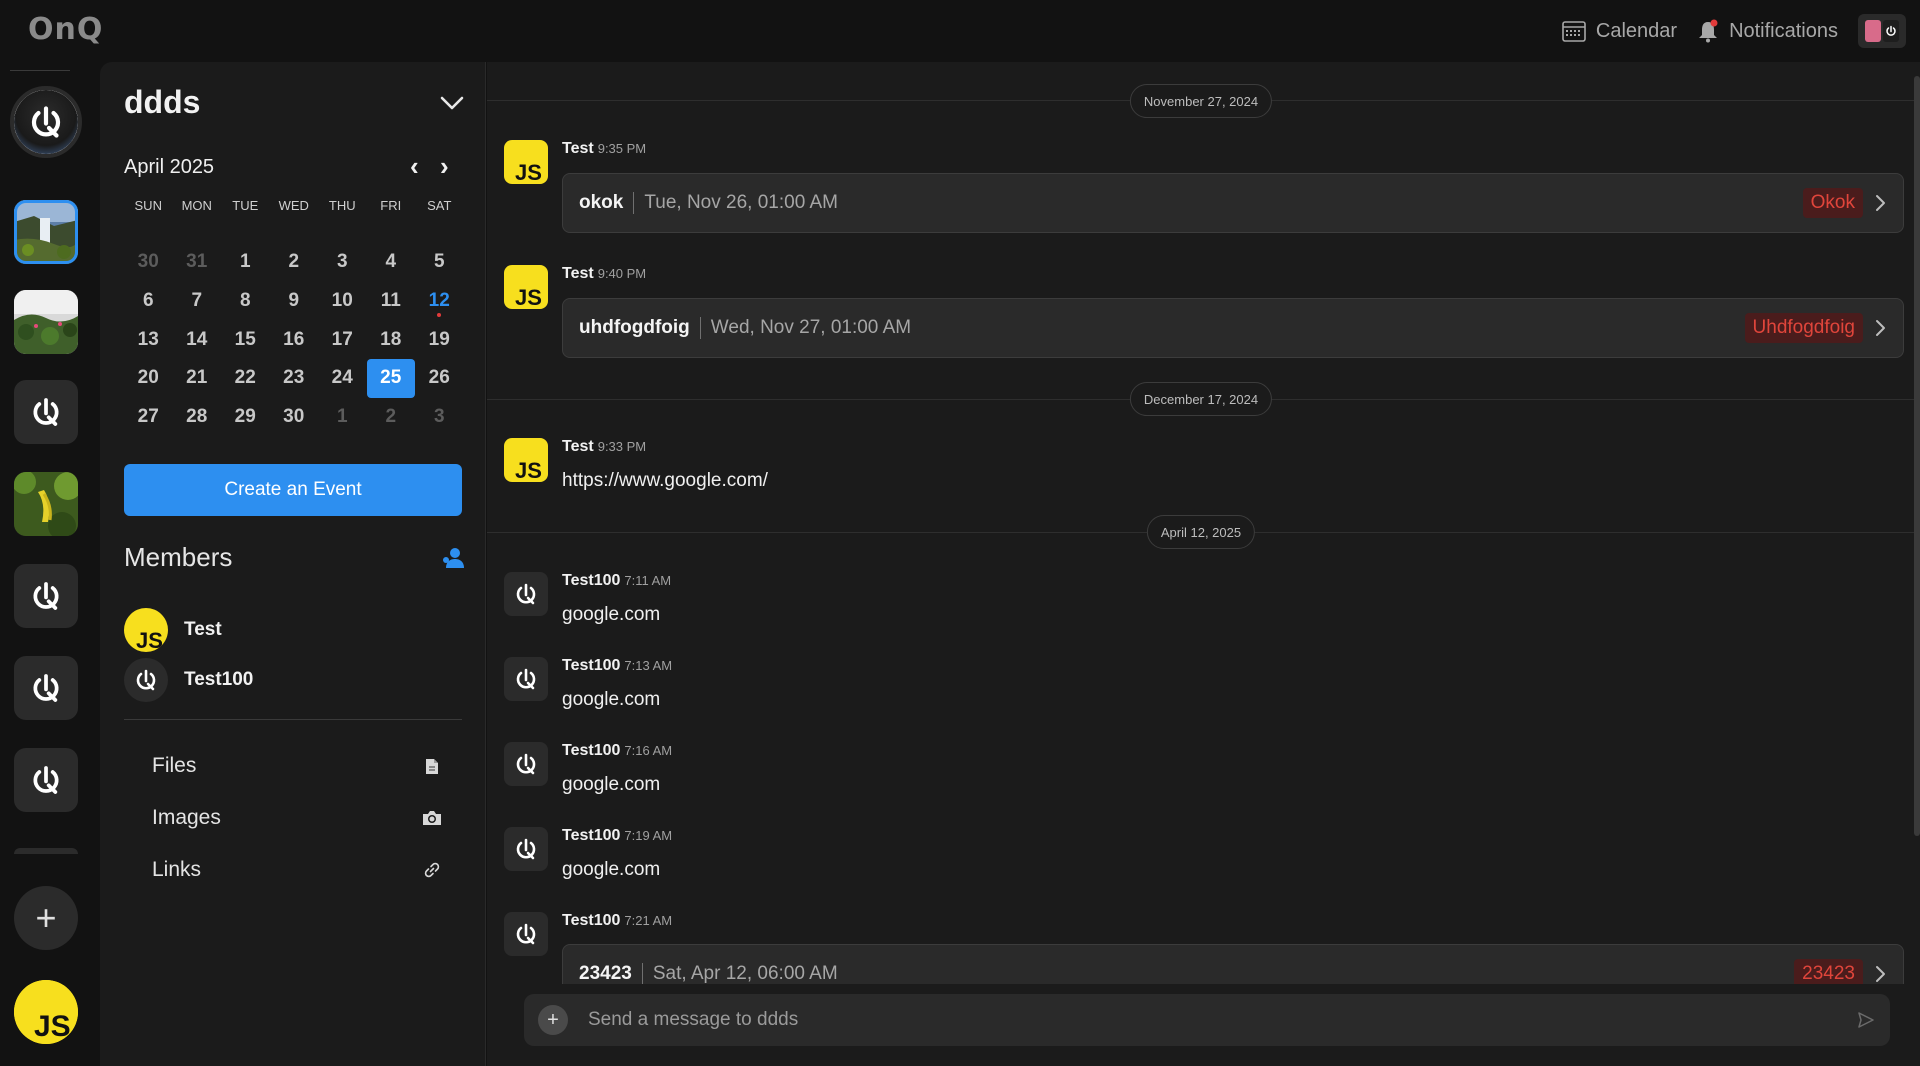 The image size is (1920, 1066). What do you see at coordinates (169, 167) in the screenshot?
I see `calendar-month-label: April 2025` at bounding box center [169, 167].